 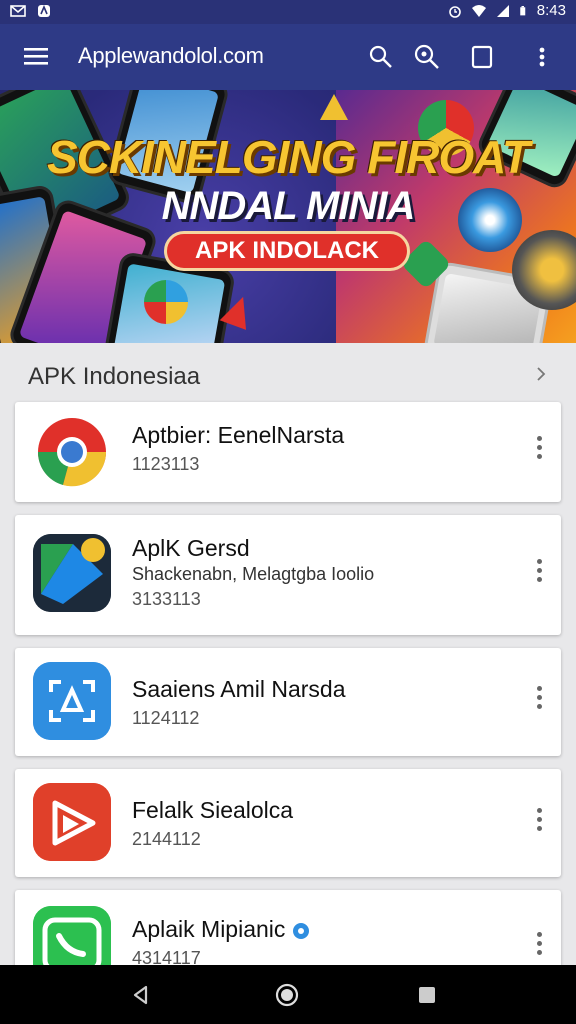 I want to click on search-icon, so click(x=381, y=57).